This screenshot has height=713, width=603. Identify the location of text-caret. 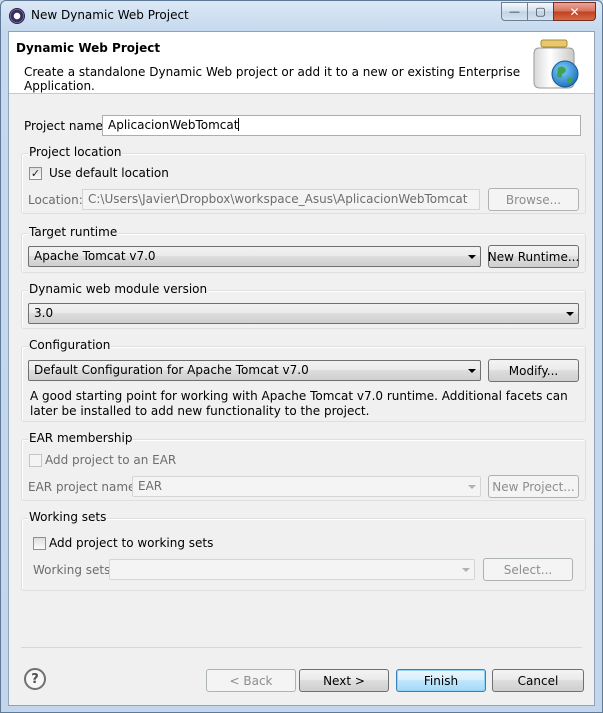
(239, 124).